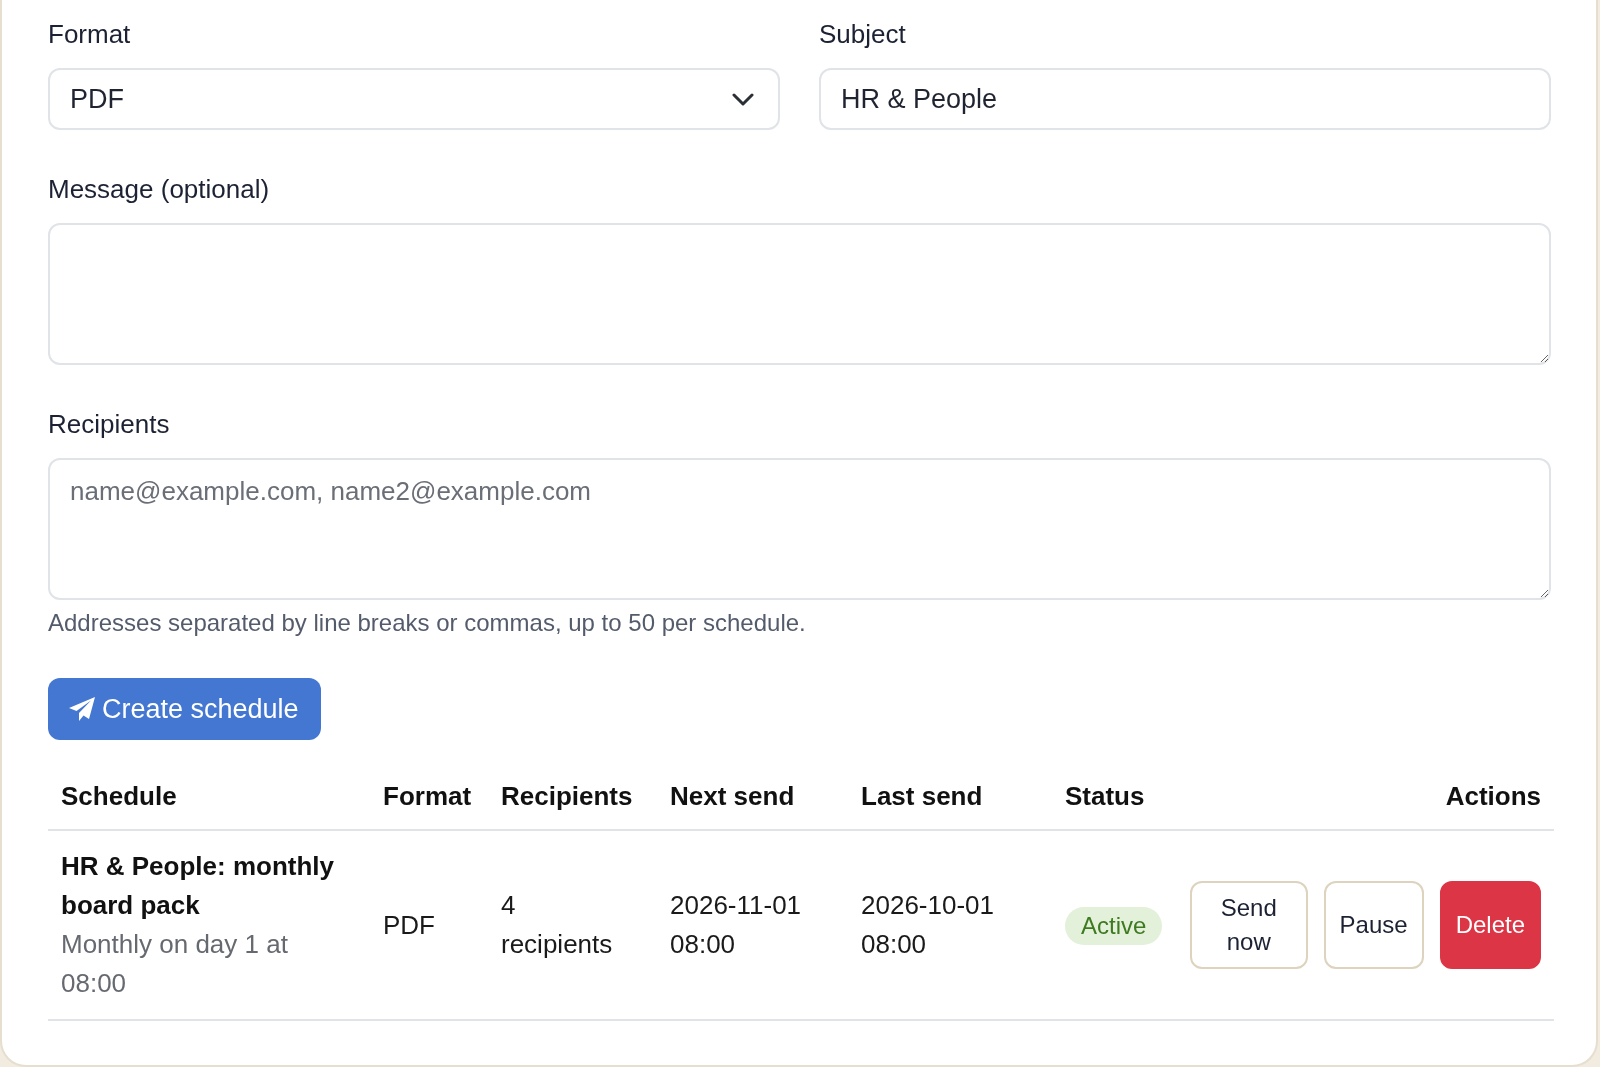  Describe the element at coordinates (82, 709) in the screenshot. I see `paper-plane-icon` at that location.